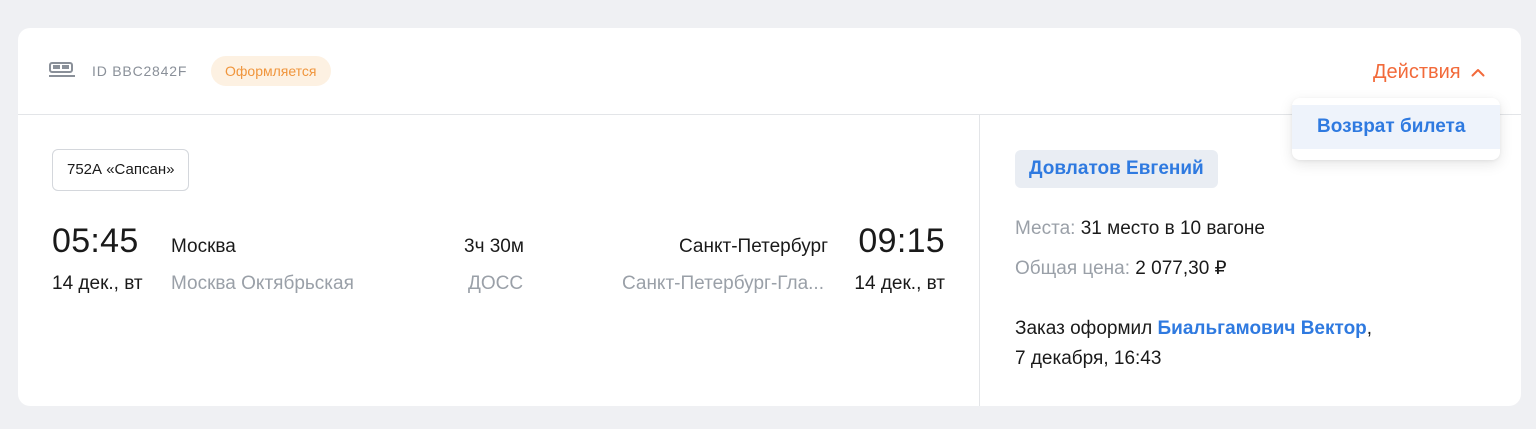 This screenshot has width=1536, height=429. What do you see at coordinates (140, 71) in the screenshot?
I see `order-id: ID BBC2842F` at bounding box center [140, 71].